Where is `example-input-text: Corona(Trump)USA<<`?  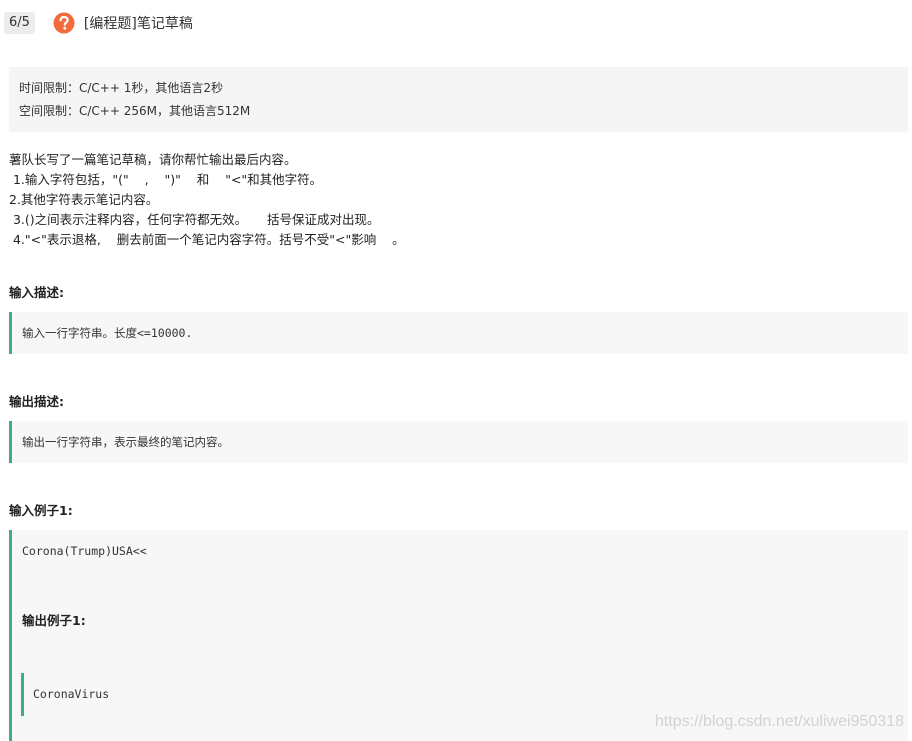 example-input-text: Corona(Trump)USA<< is located at coordinates (84, 551).